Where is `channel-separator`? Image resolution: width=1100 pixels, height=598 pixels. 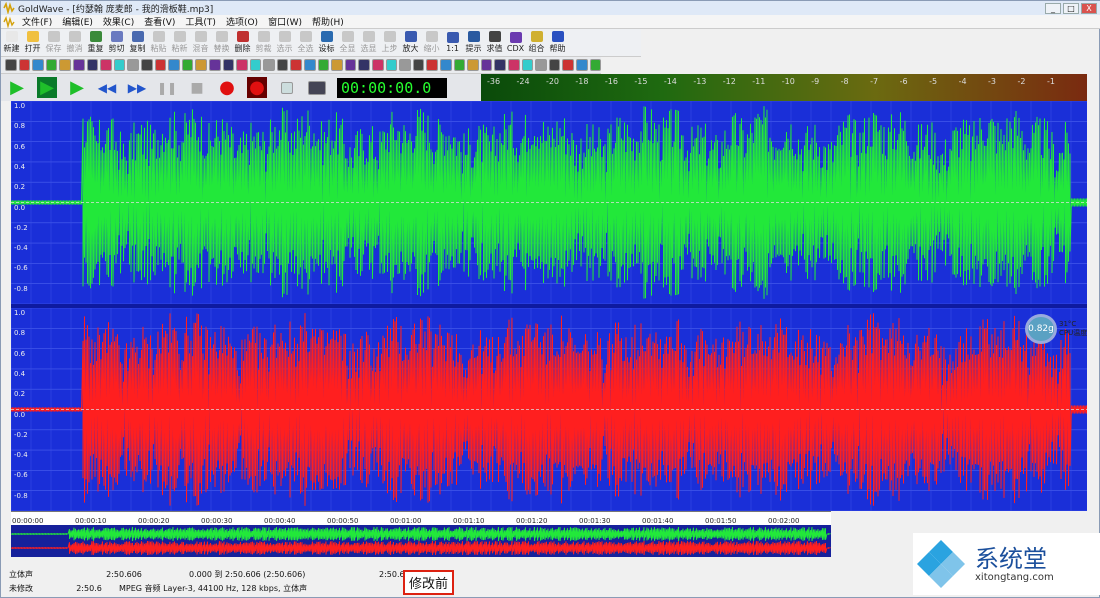
channel-separator is located at coordinates (549, 306).